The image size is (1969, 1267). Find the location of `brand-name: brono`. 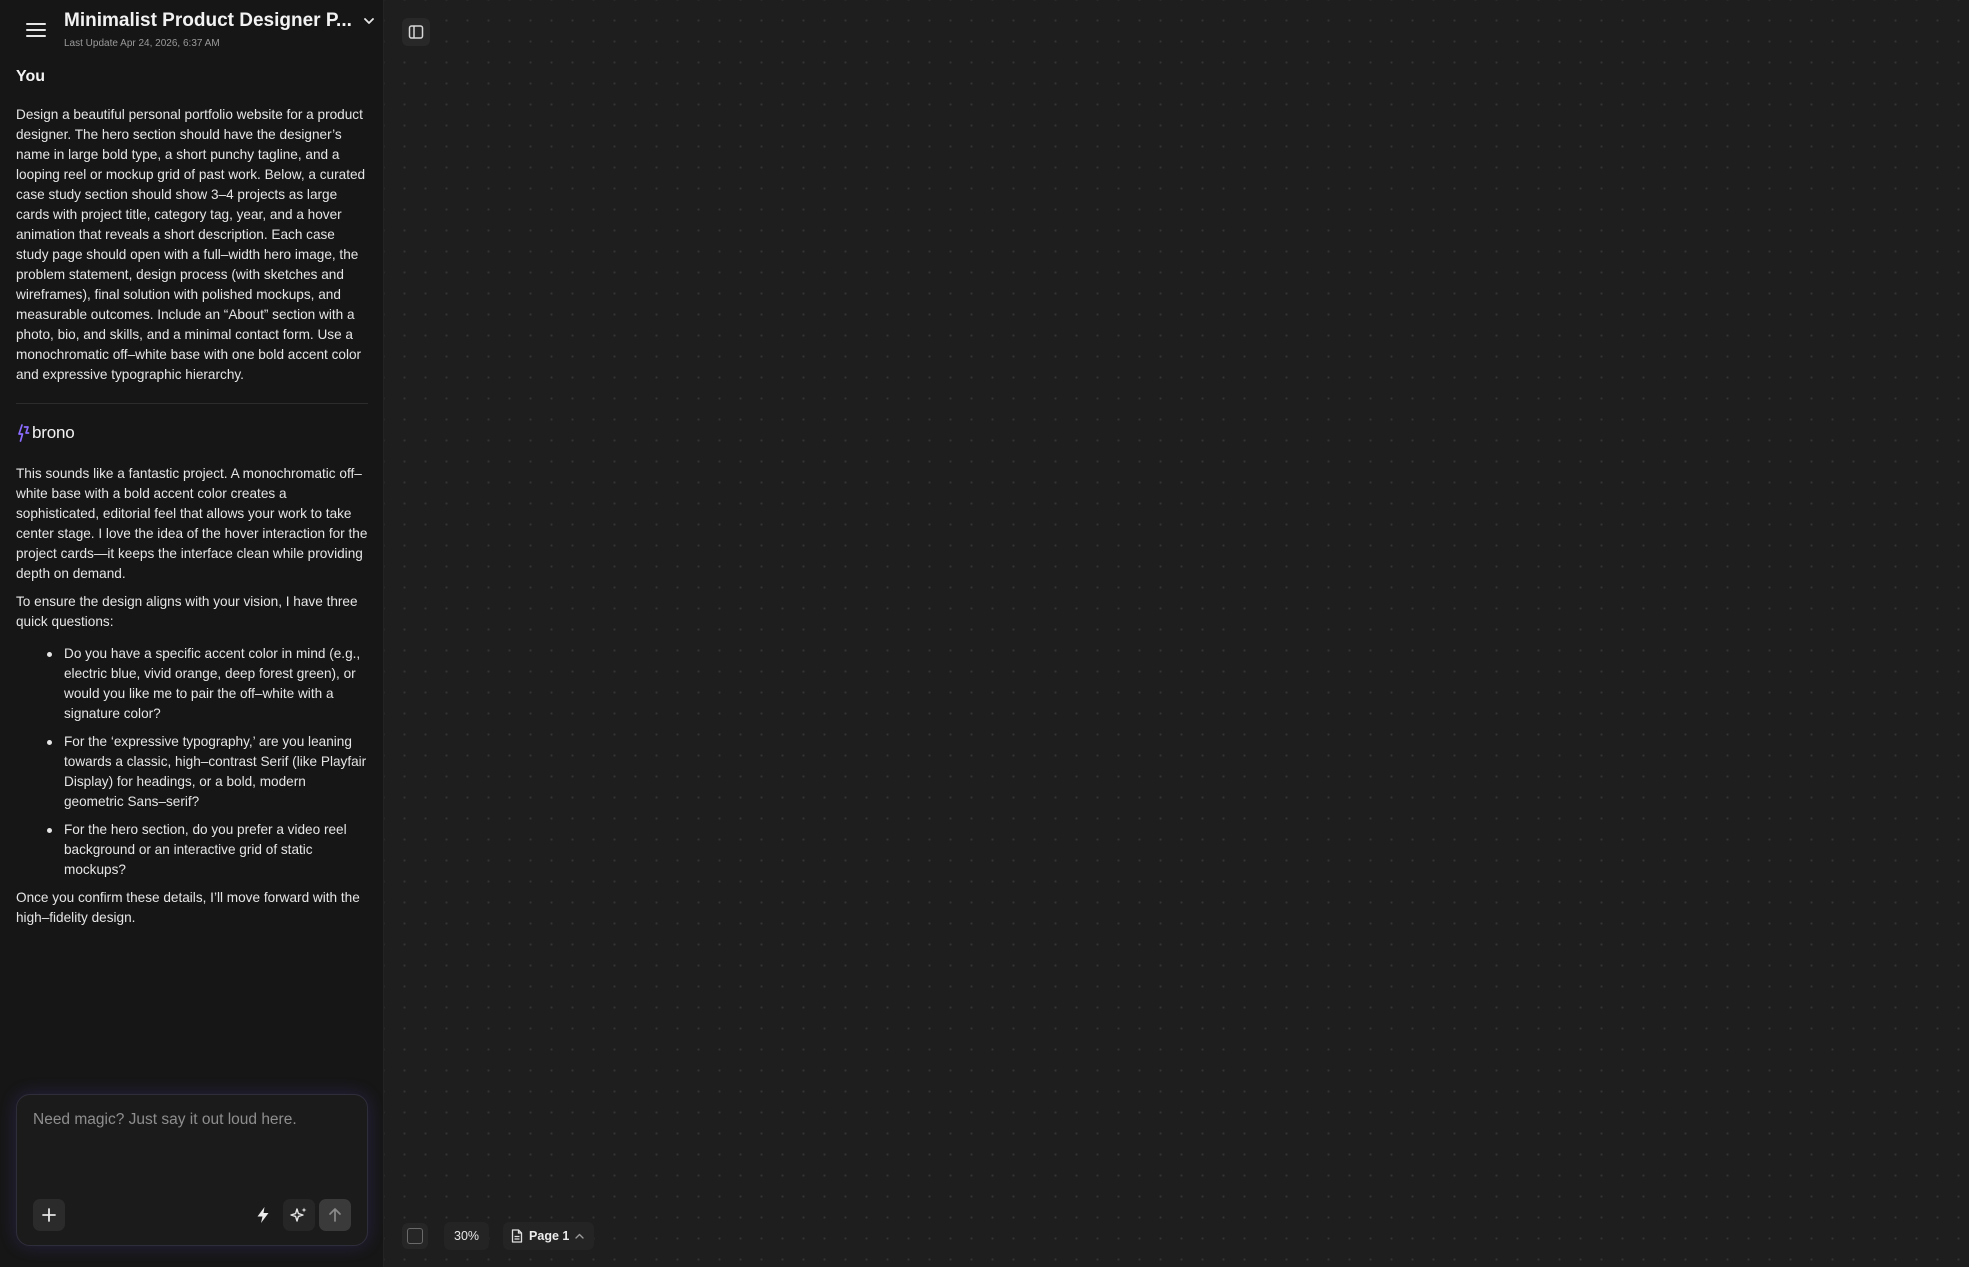

brand-name: brono is located at coordinates (53, 432).